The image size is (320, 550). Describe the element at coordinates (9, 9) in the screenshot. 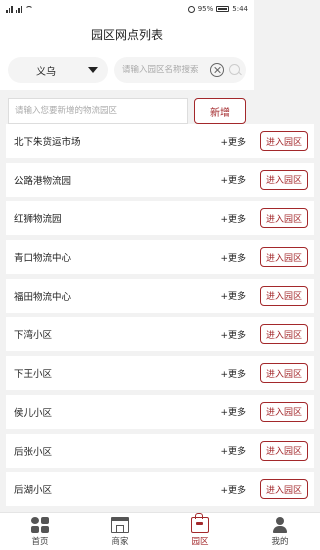

I see `signal-icon` at that location.